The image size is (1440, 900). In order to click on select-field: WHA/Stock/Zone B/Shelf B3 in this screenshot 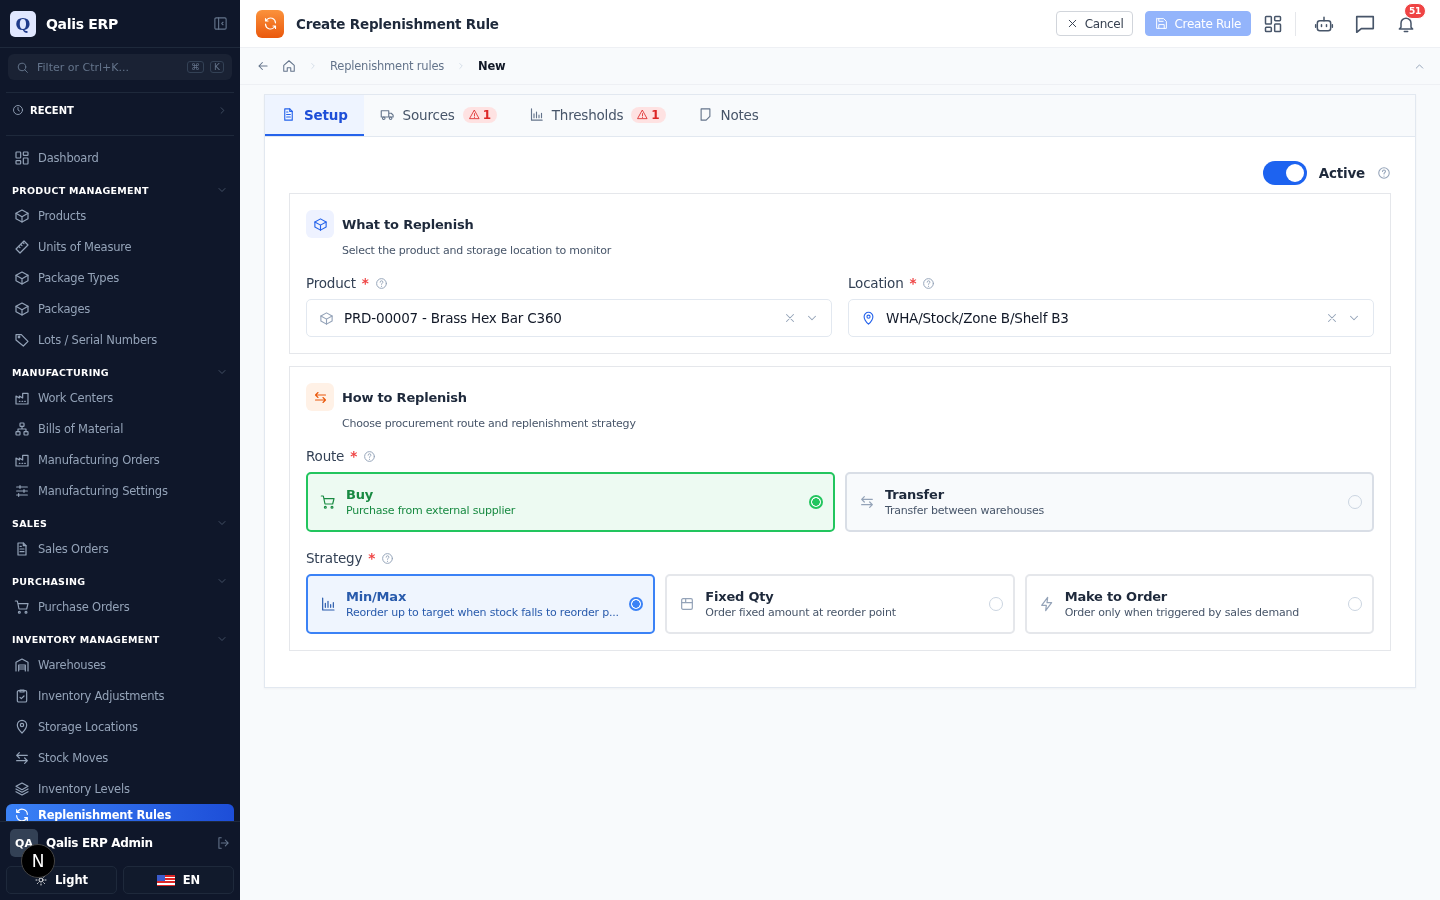, I will do `click(1111, 318)`.